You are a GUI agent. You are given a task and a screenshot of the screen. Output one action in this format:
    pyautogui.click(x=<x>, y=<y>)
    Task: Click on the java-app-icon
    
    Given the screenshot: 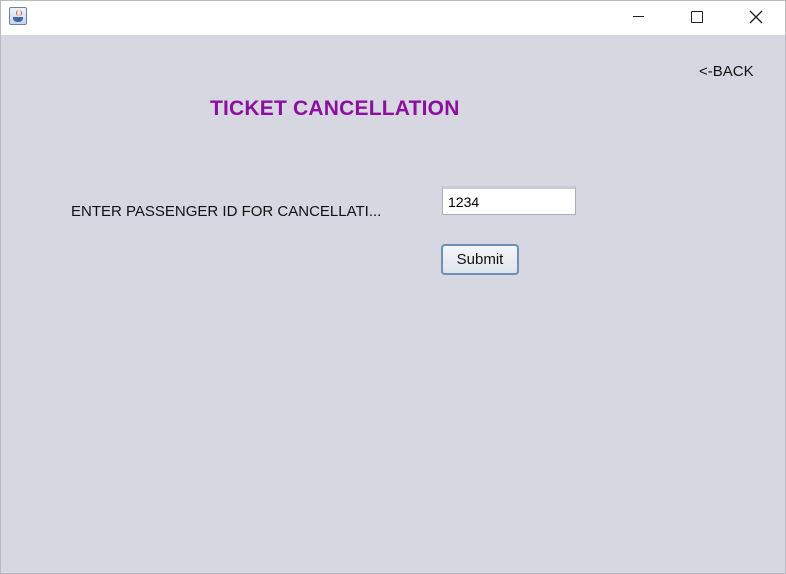 What is the action you would take?
    pyautogui.click(x=18, y=16)
    